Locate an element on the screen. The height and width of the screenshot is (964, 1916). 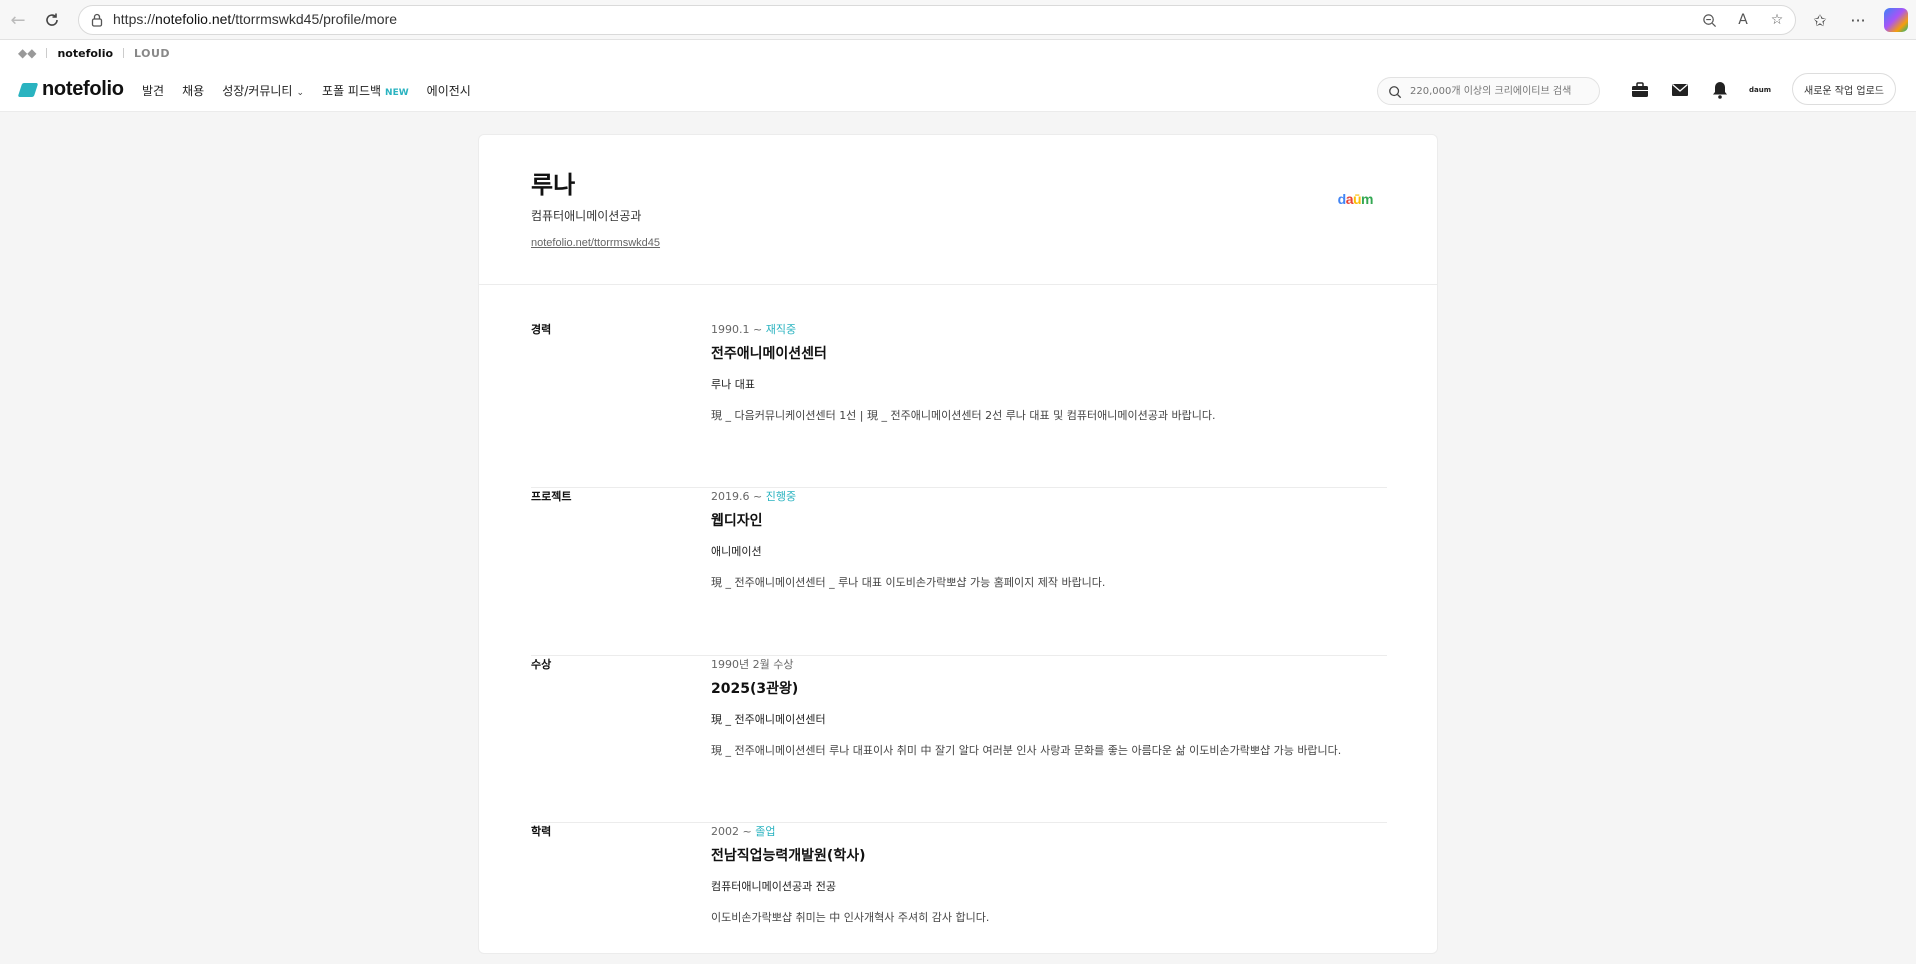
favorite-star-icon: ☆ is located at coordinates (1777, 20).